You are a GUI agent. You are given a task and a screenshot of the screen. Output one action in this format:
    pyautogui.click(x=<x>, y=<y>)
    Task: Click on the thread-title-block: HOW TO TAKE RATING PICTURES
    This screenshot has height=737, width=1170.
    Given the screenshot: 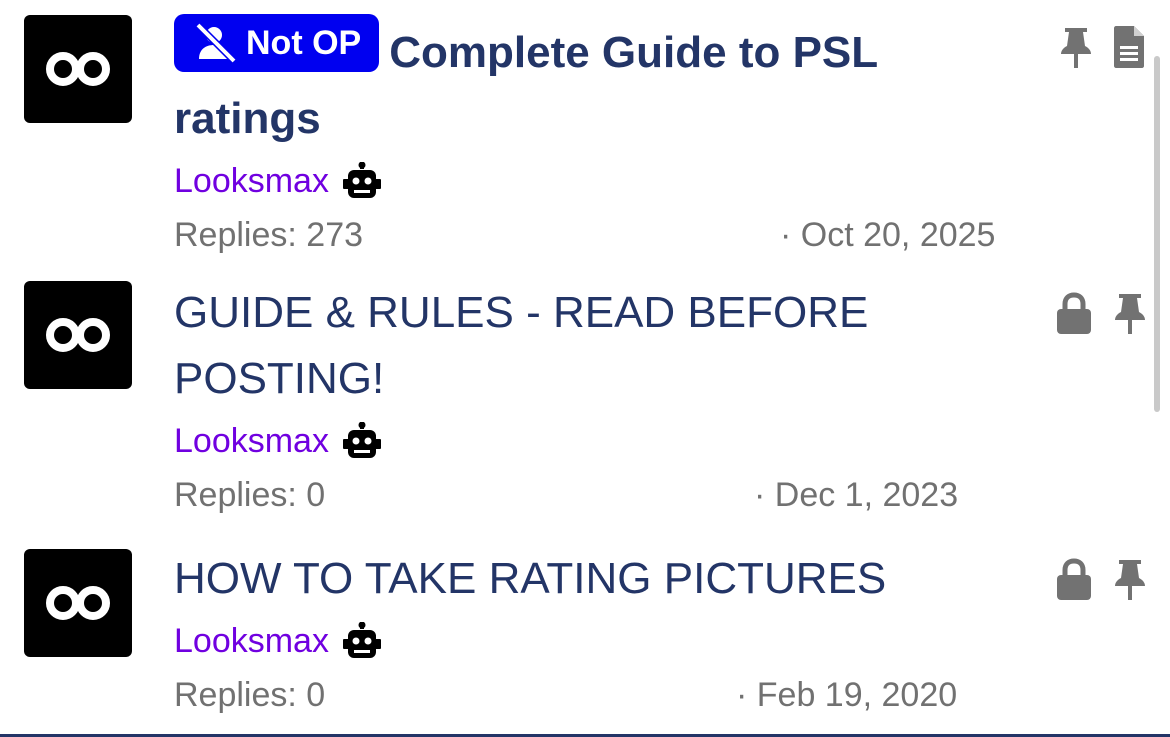 What is the action you would take?
    pyautogui.click(x=584, y=579)
    